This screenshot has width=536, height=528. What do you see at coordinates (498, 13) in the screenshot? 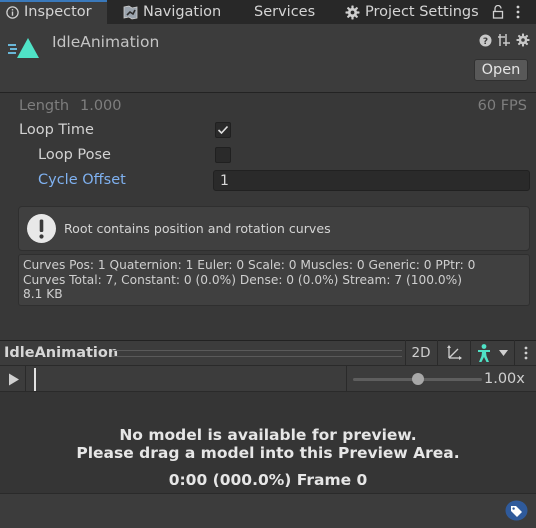
I see `lock-icon` at bounding box center [498, 13].